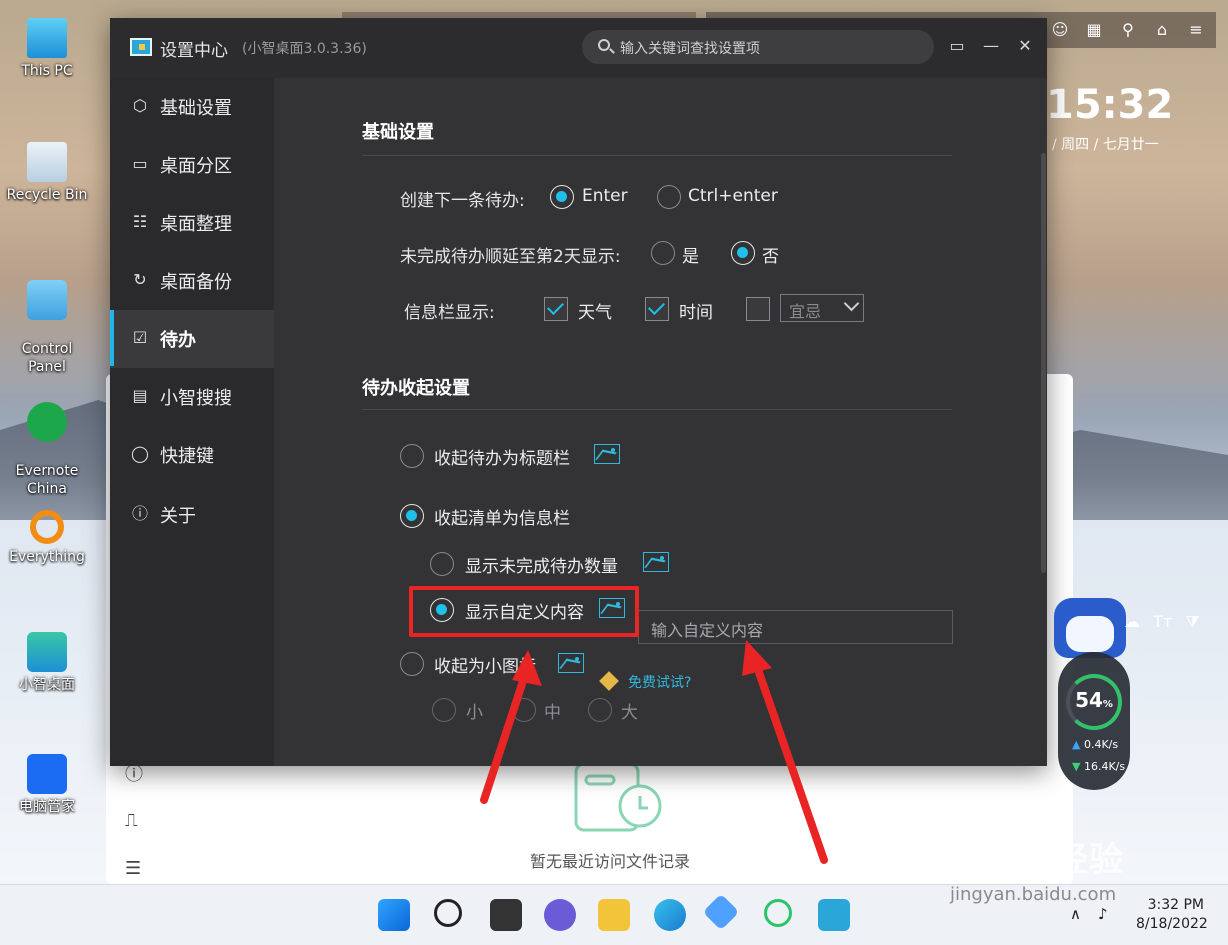 The width and height of the screenshot is (1228, 945). I want to click on volume-icon: ♪, so click(1103, 914).